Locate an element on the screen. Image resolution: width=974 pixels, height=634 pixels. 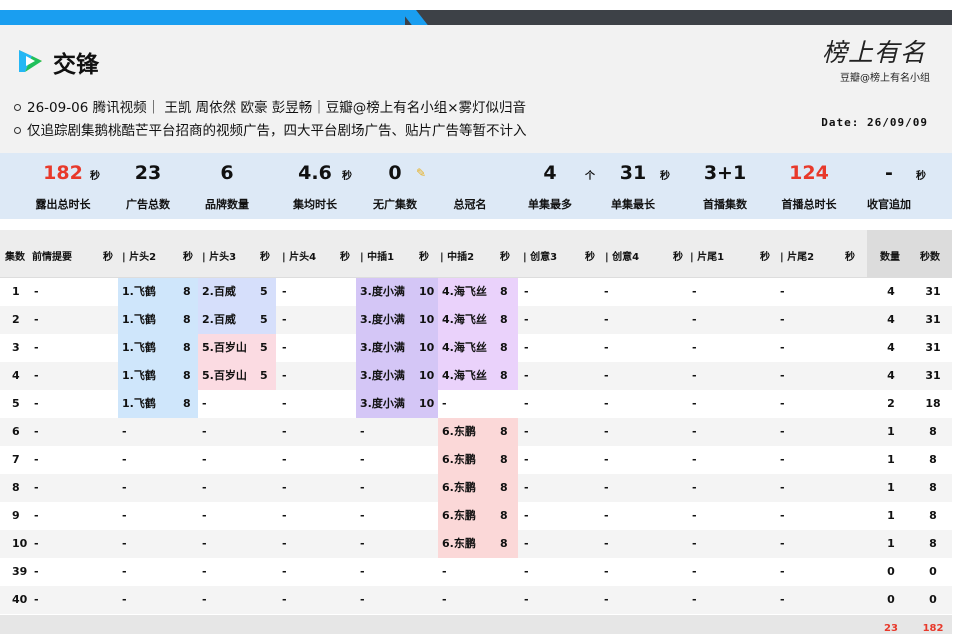
stat-label: 单集最多 is located at coordinates (550, 204).